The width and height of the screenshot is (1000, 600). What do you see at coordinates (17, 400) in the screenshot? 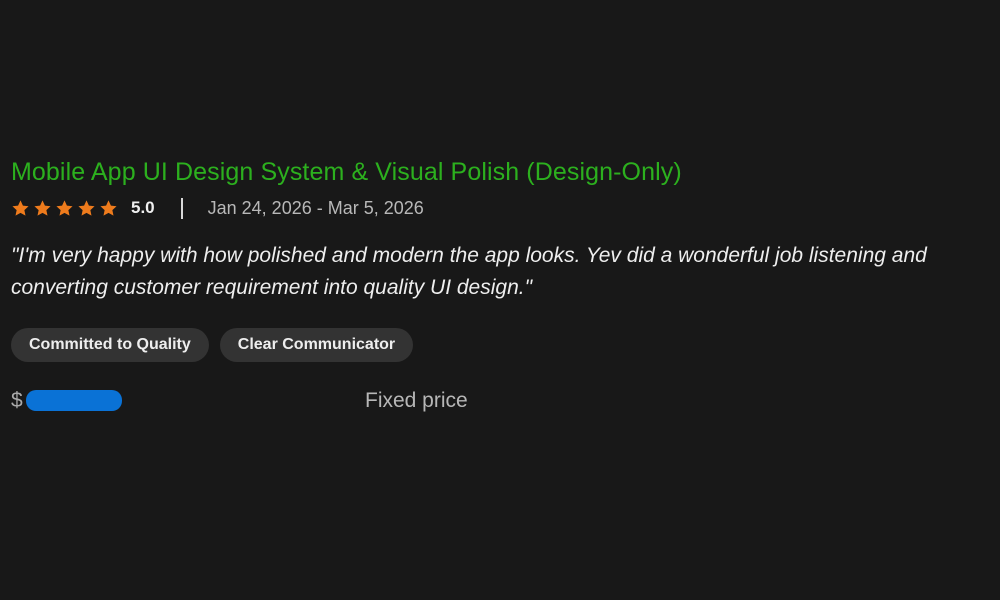
I see `currency-symbol: $` at bounding box center [17, 400].